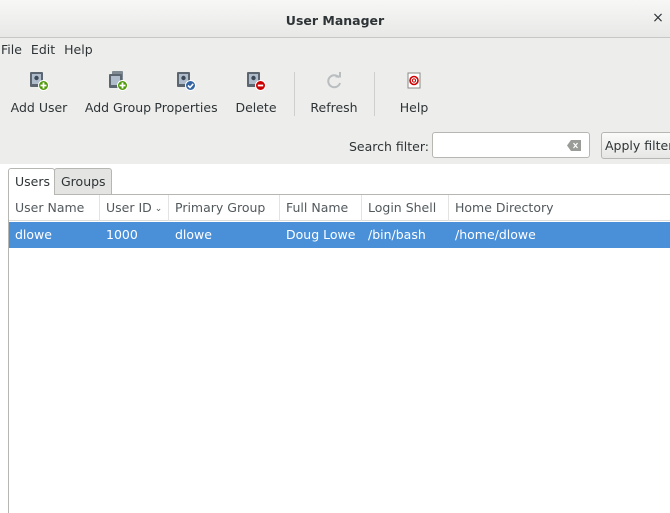  I want to click on column-label: Primary Group, so click(220, 207).